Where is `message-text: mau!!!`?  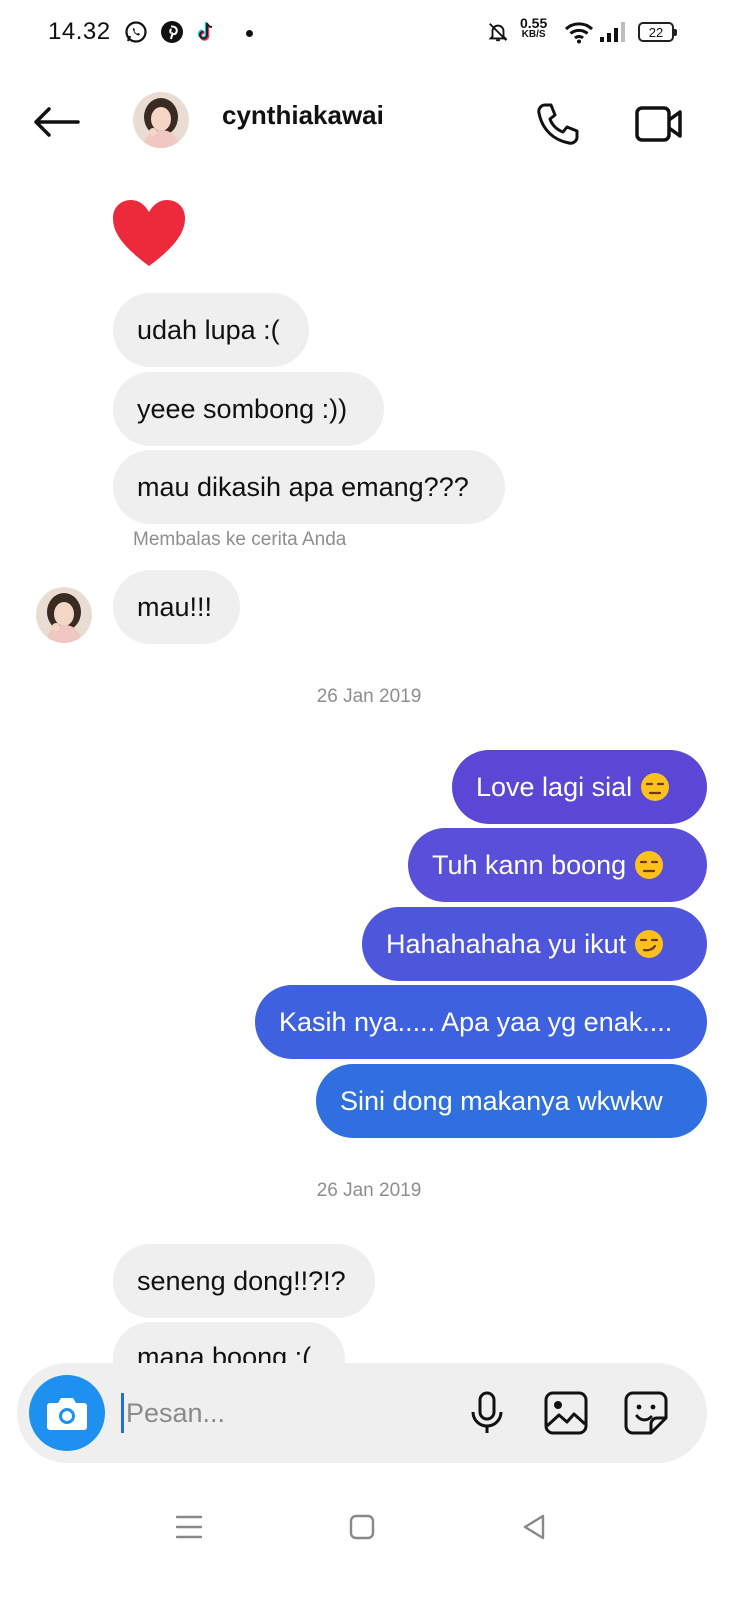 message-text: mau!!! is located at coordinates (175, 606).